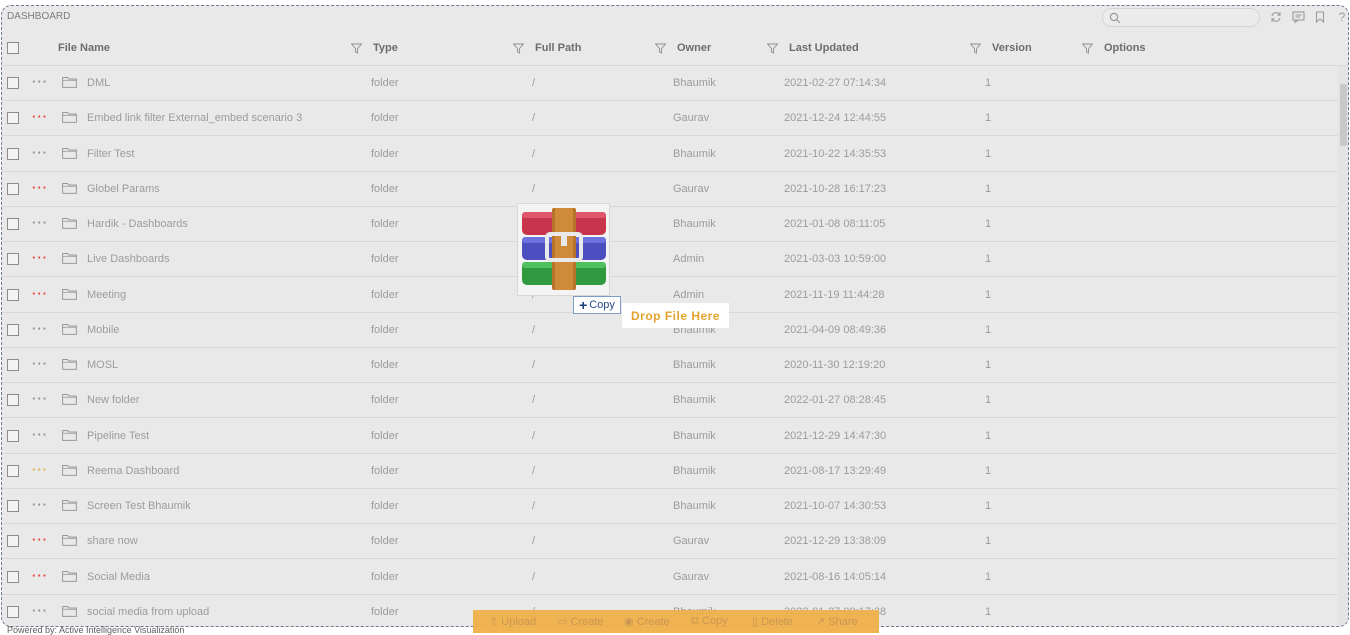 The height and width of the screenshot is (635, 1350). Describe the element at coordinates (106, 295) in the screenshot. I see `file-name: Meeting` at that location.